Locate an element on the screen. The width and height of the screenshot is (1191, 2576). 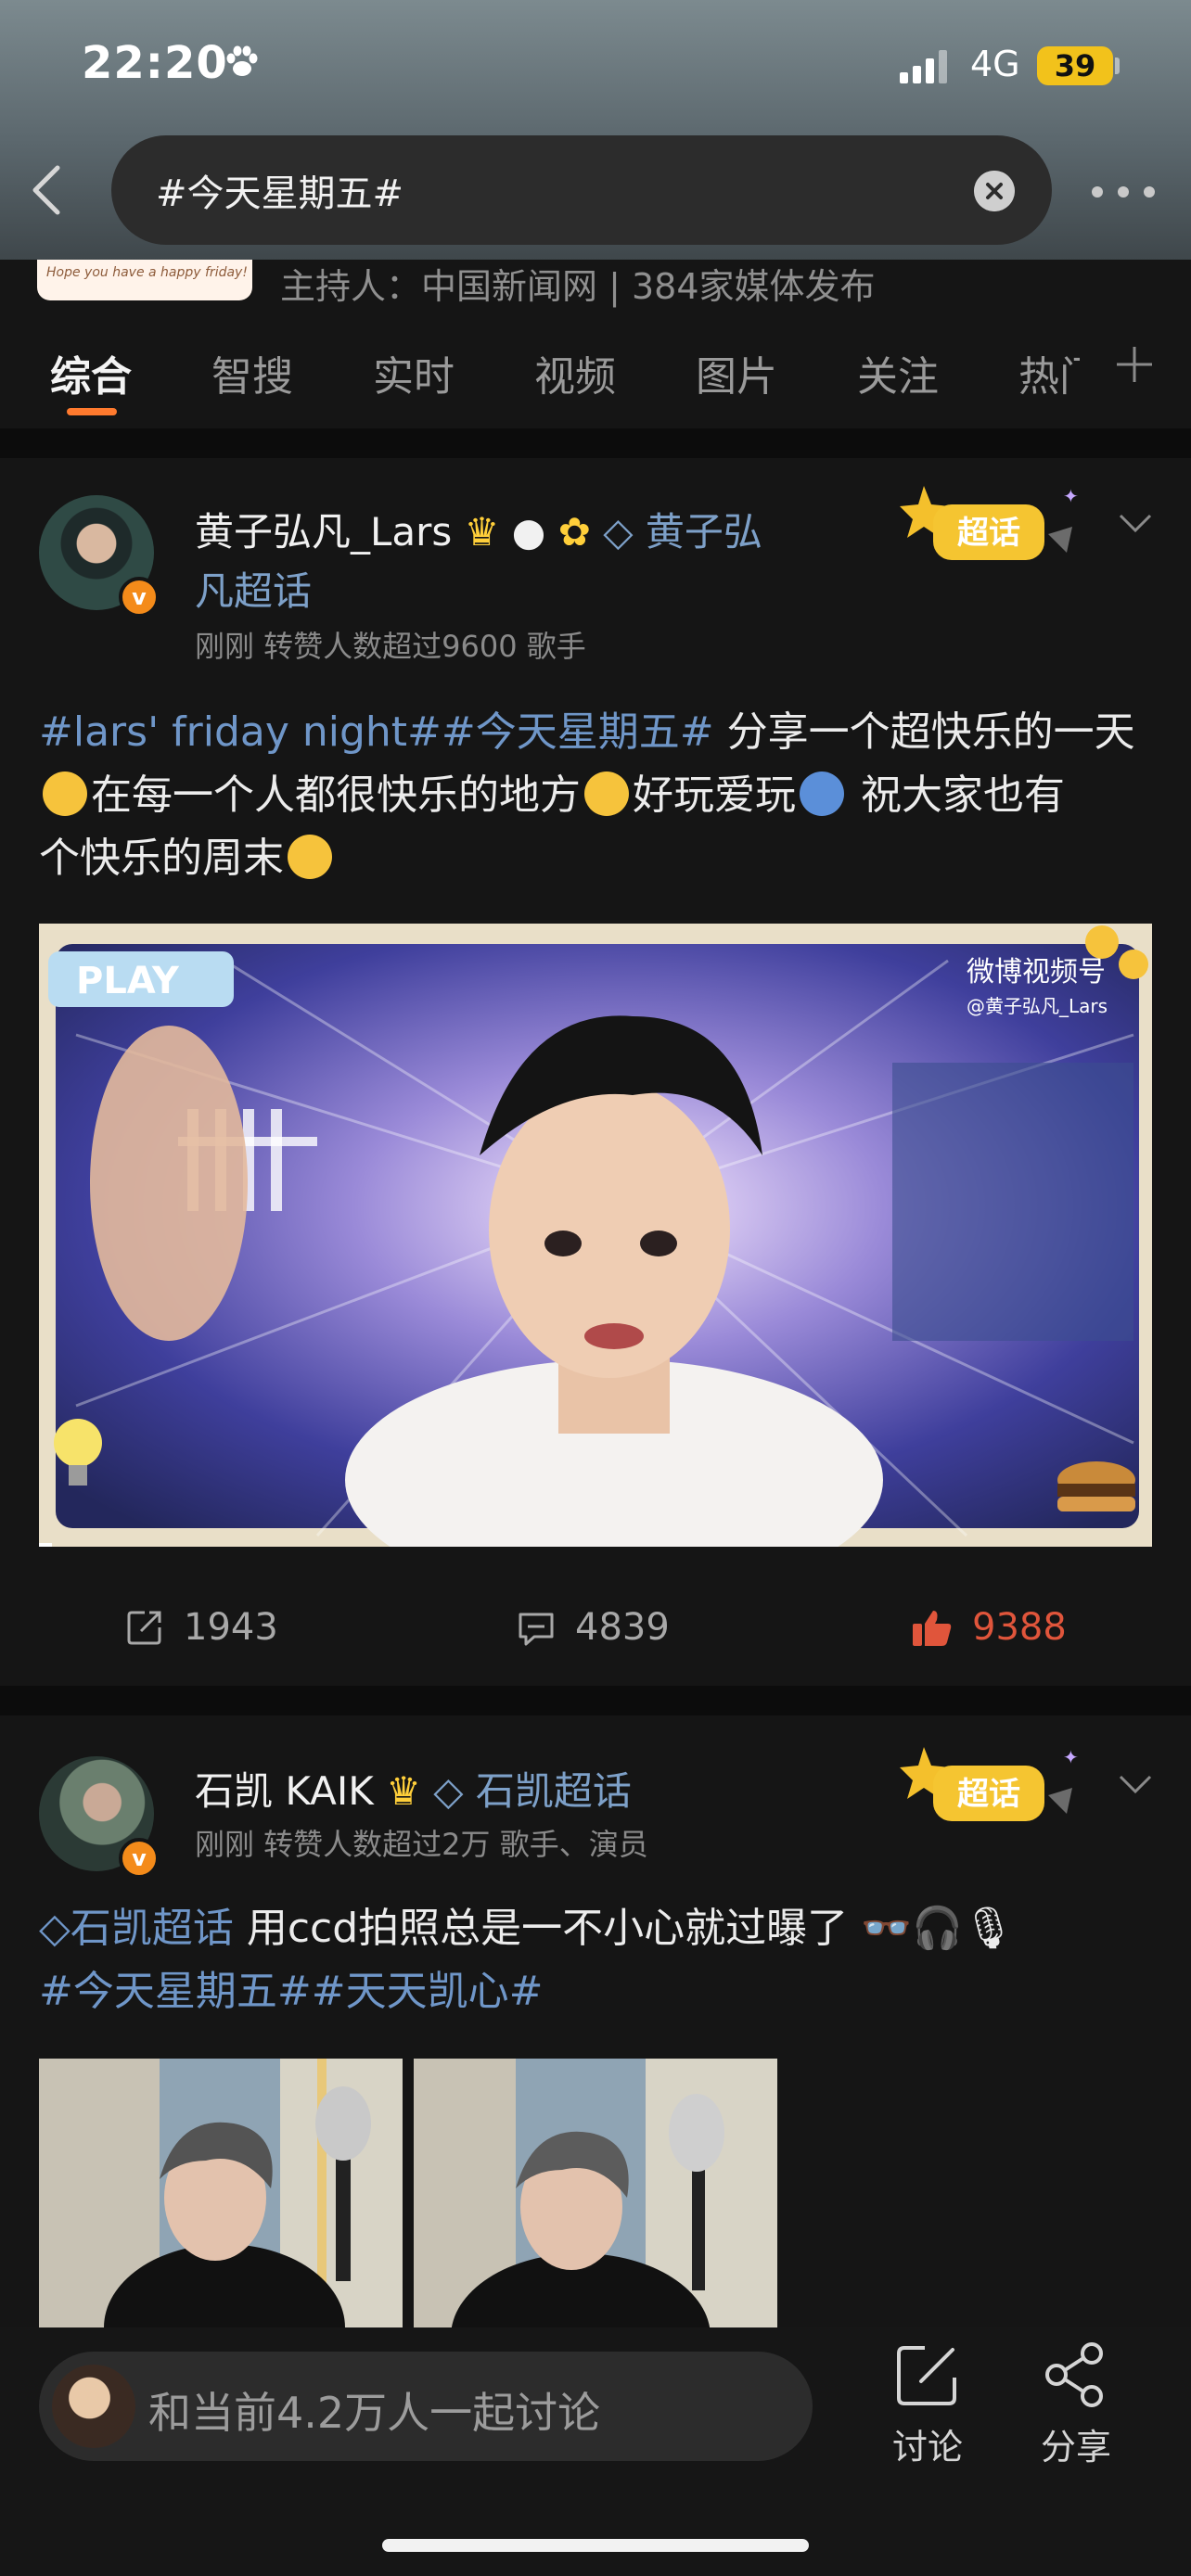
tab-comprehensive: 综合 is located at coordinates (91, 373).